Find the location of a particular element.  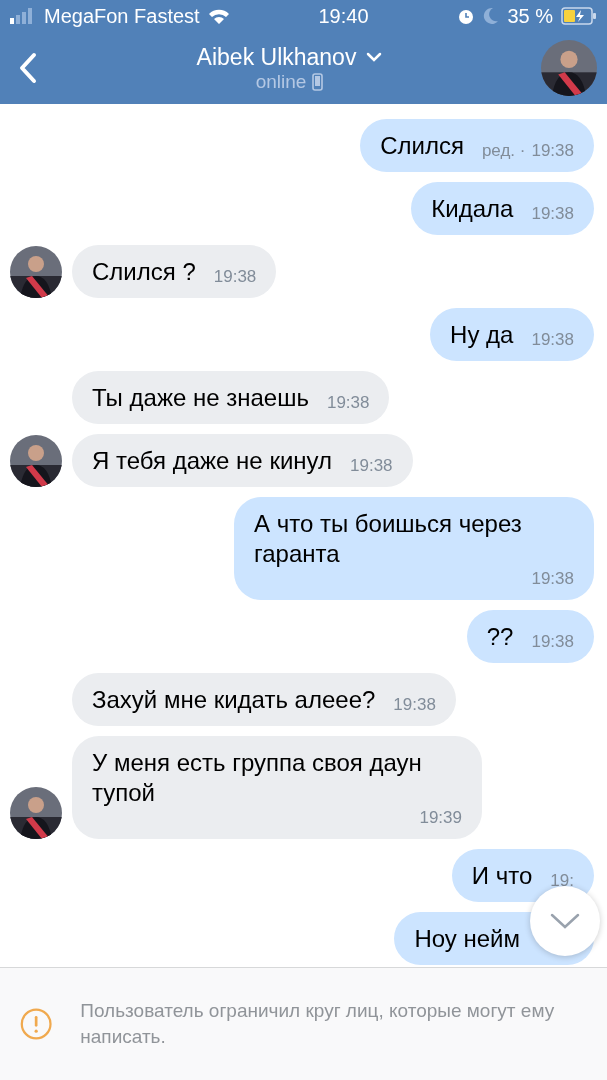

message-text: Ноу нейм is located at coordinates (467, 939).